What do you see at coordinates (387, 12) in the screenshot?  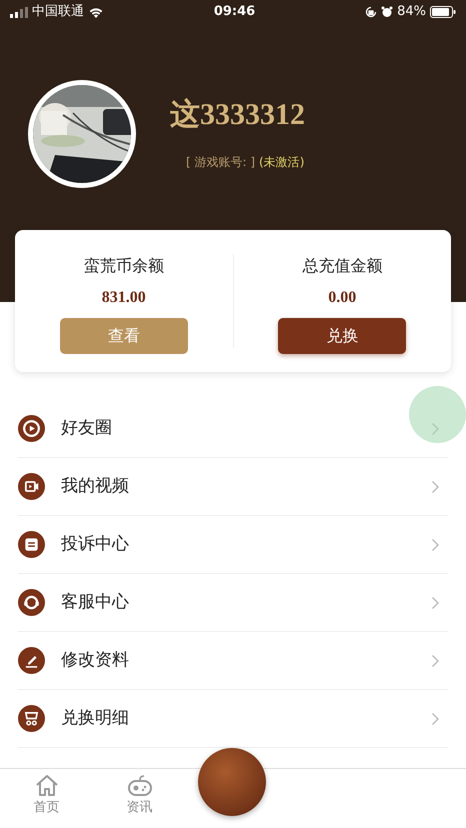 I see `alarm-icon` at bounding box center [387, 12].